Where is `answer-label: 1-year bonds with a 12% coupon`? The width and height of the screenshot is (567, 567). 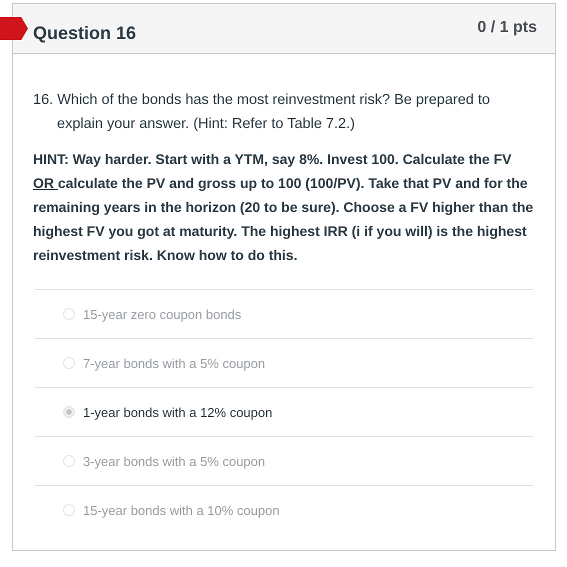
answer-label: 1-year bonds with a 12% coupon is located at coordinates (177, 412).